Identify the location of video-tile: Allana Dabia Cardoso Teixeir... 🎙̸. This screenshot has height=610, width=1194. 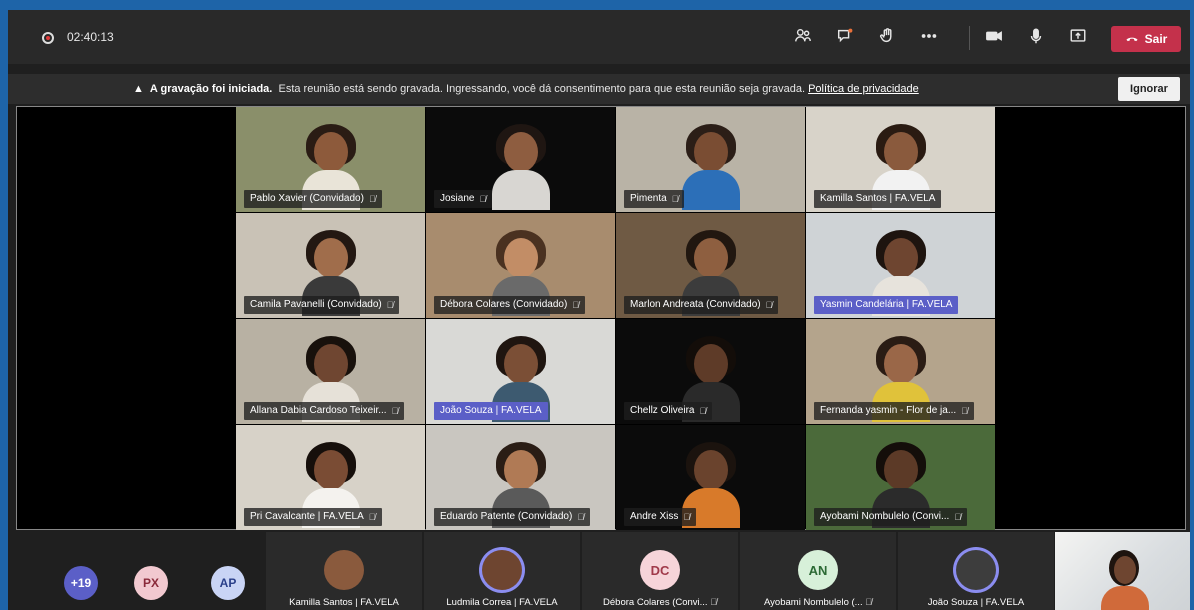
(330, 371).